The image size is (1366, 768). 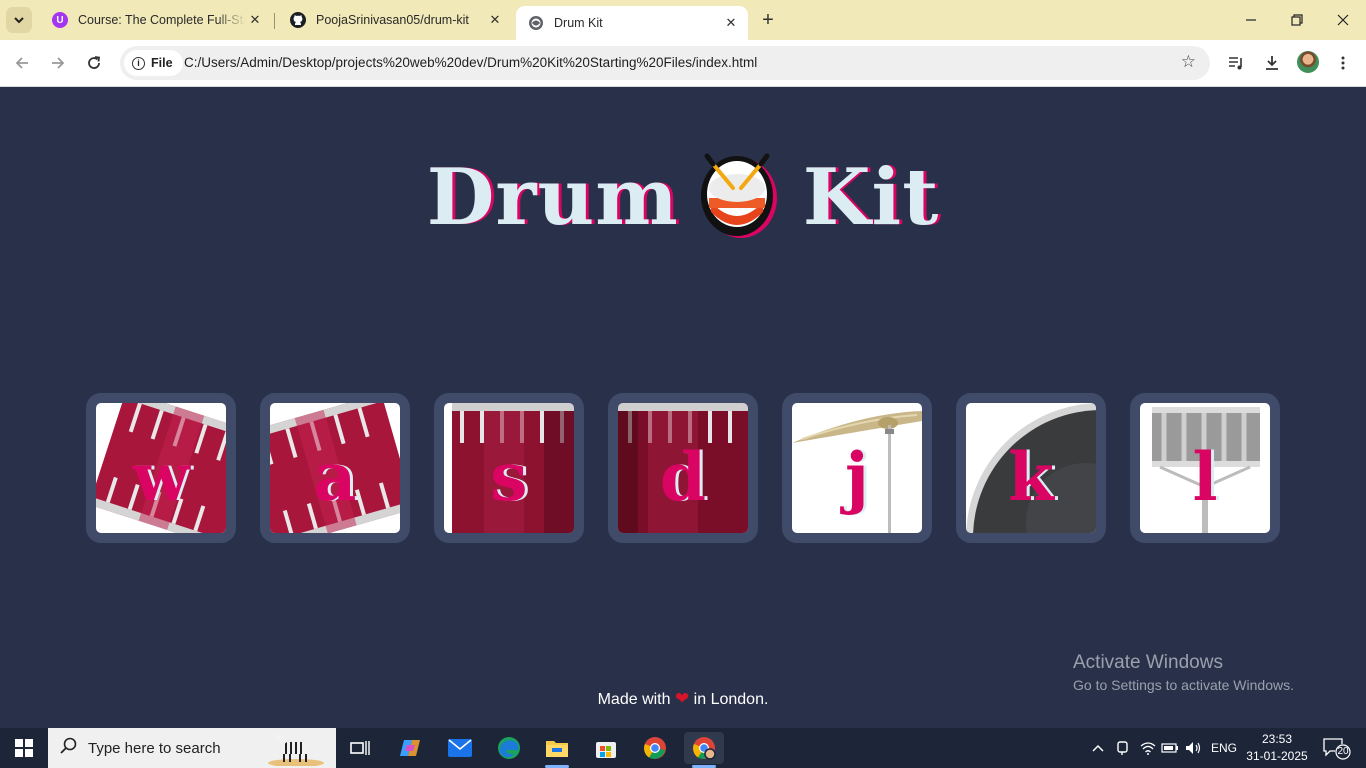 I want to click on globe-icon, so click(x=536, y=23).